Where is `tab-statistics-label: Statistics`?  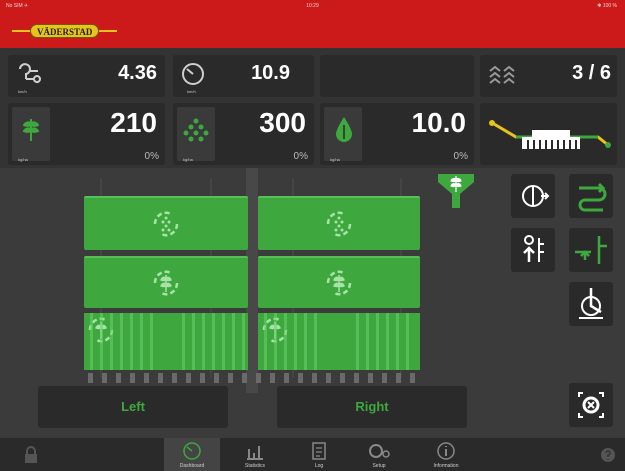 tab-statistics-label: Statistics is located at coordinates (254, 466).